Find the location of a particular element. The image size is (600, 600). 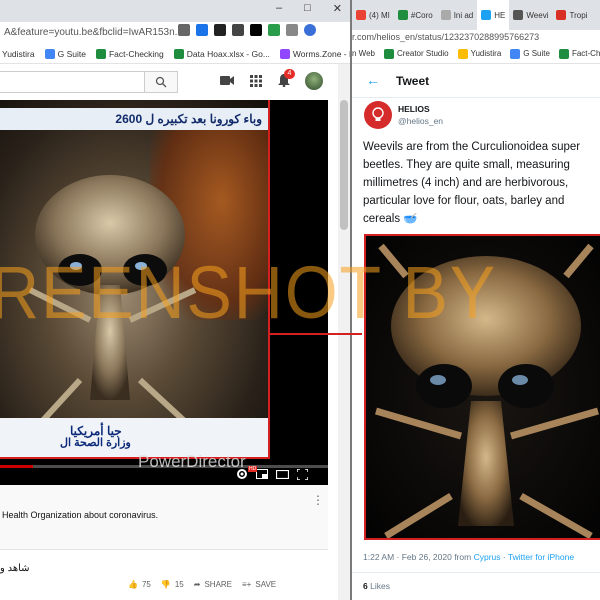

tweet-location: Cyprus is located at coordinates (487, 557).